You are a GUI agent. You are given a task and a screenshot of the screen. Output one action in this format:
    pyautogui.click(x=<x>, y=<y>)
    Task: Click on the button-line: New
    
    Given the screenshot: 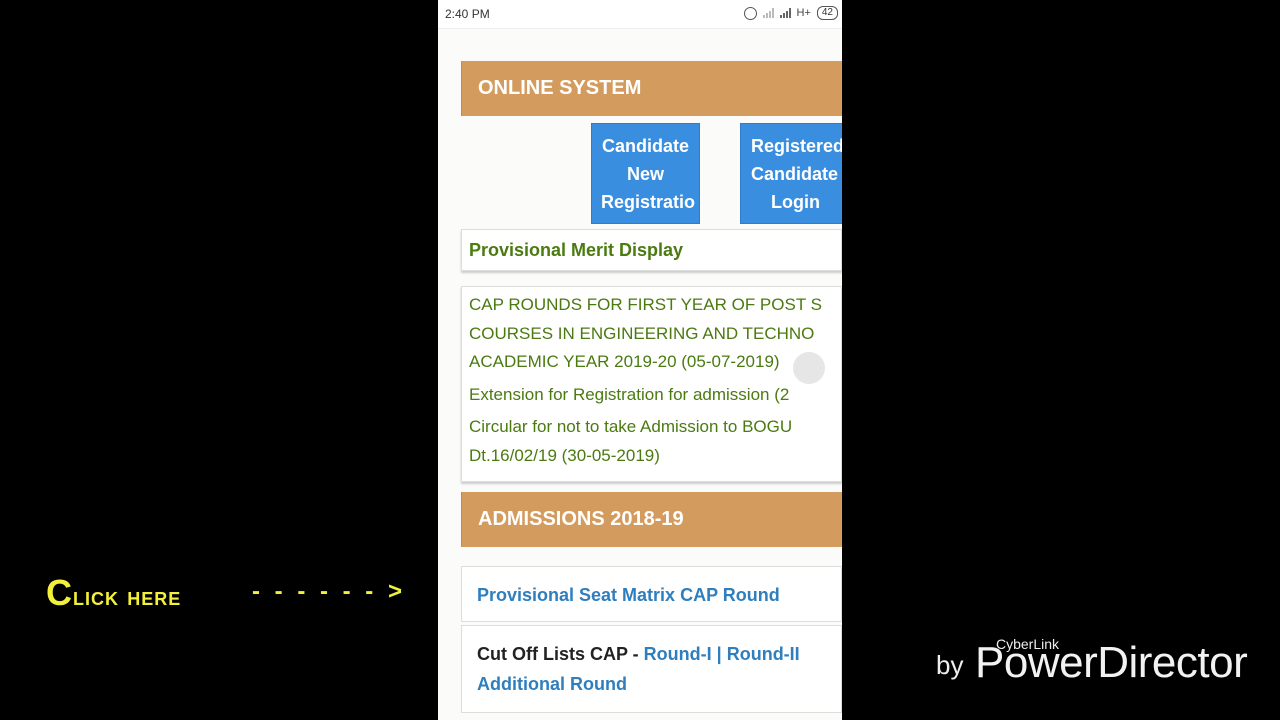 What is the action you would take?
    pyautogui.click(x=645, y=174)
    